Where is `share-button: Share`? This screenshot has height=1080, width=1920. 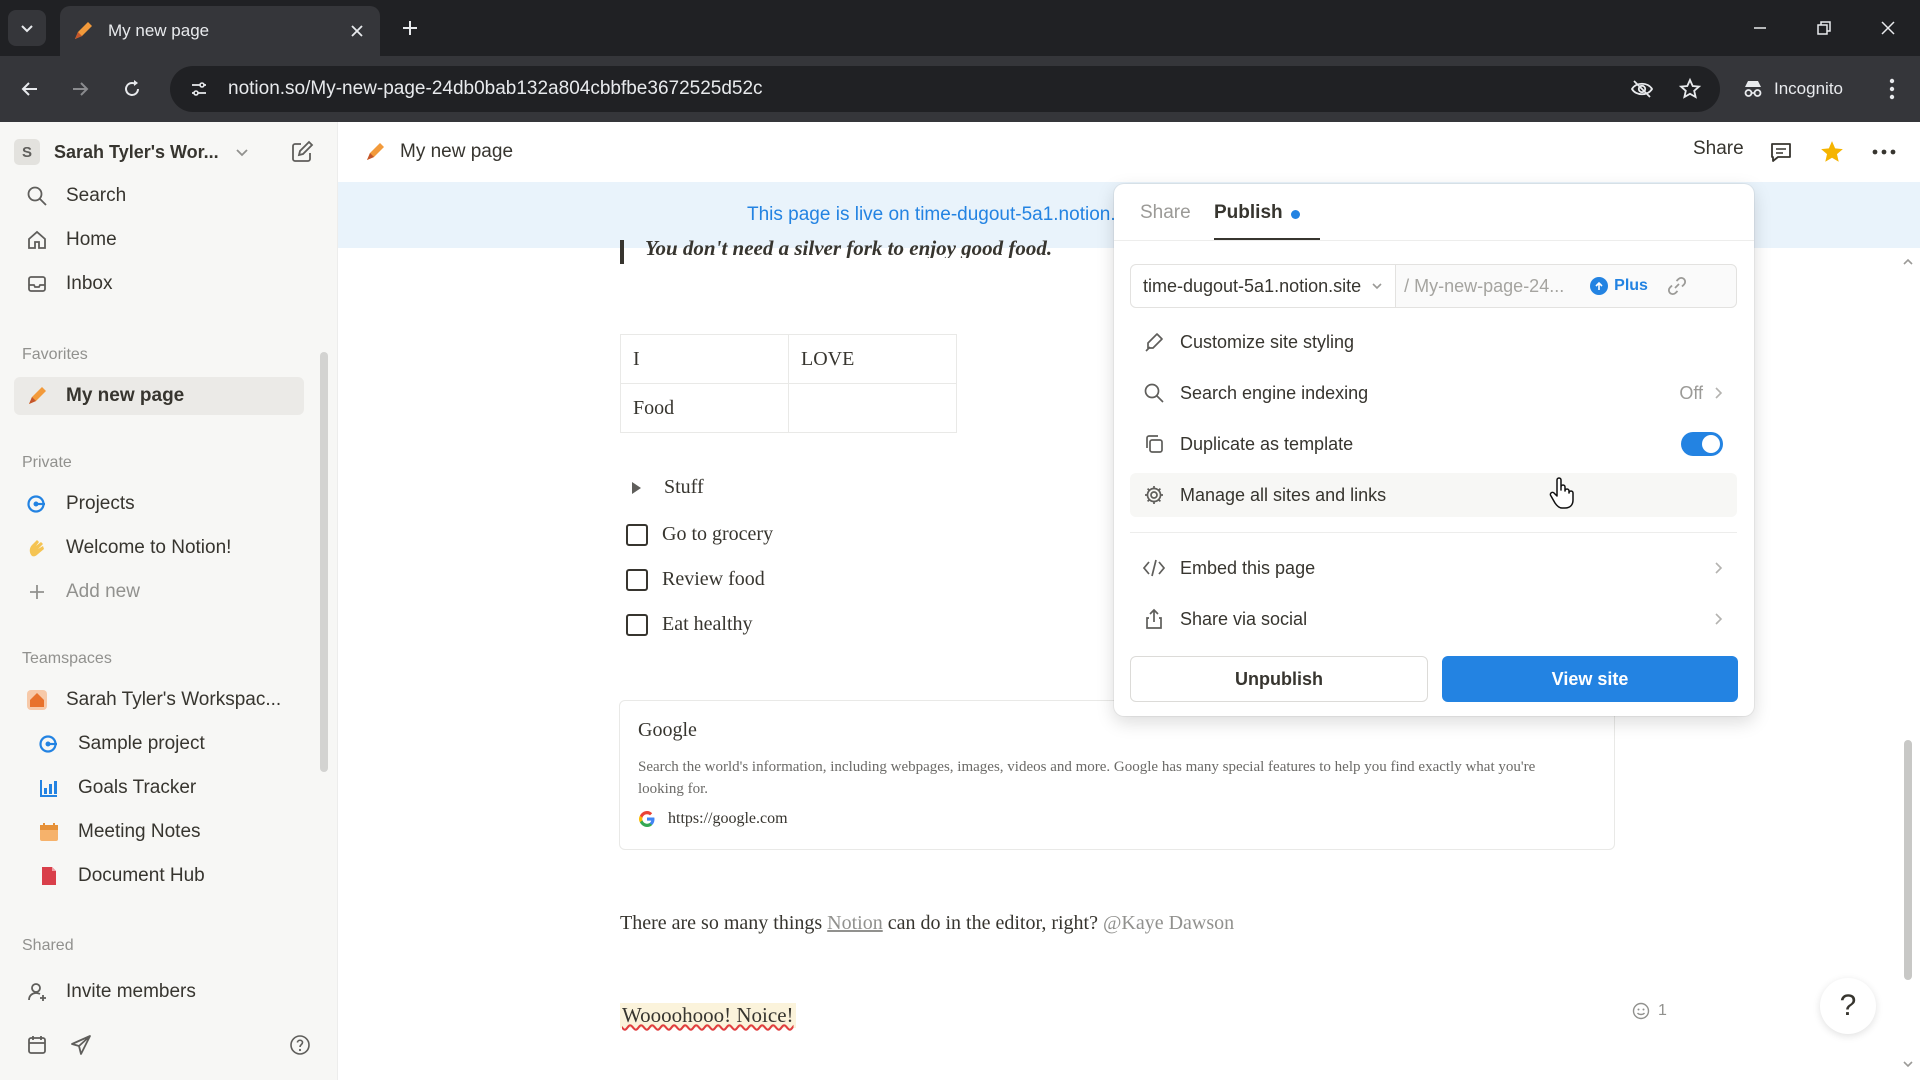
share-button: Share is located at coordinates (1718, 149).